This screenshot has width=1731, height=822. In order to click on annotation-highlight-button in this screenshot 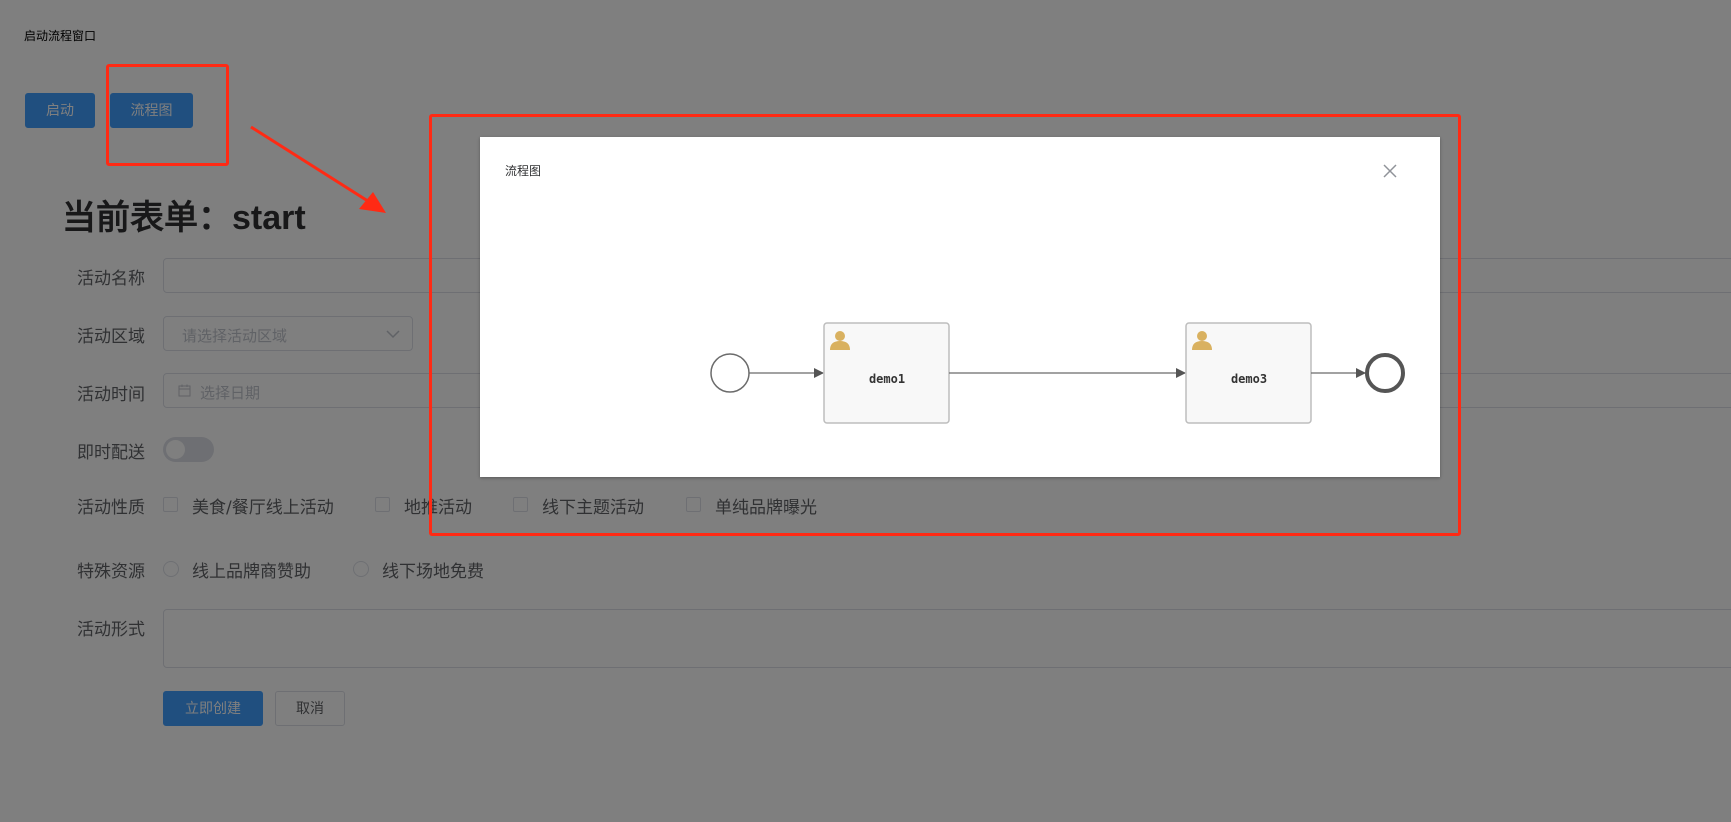, I will do `click(167, 115)`.